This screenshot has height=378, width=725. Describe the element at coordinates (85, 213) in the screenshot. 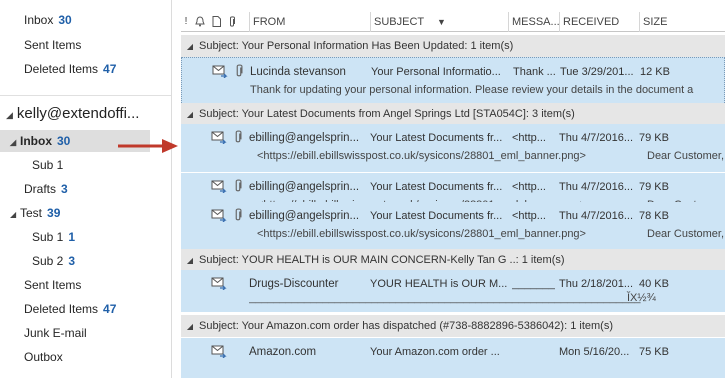

I see `folder-test: ◢ Test 39` at that location.